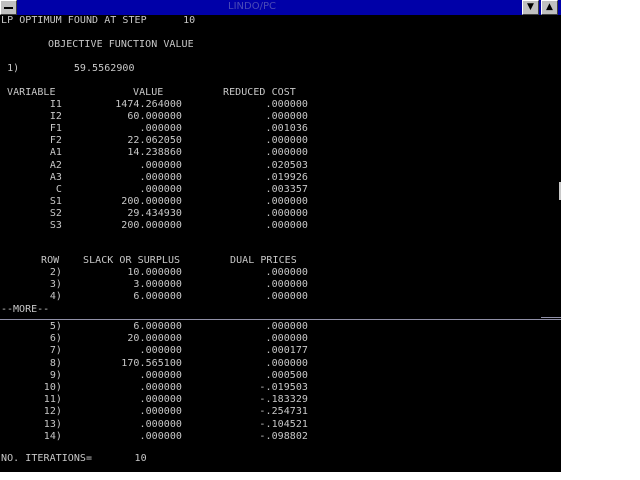 The image size is (640, 480). Describe the element at coordinates (132, 260) in the screenshot. I see `slack-column-header: SLACK OR SURPLUS` at that location.